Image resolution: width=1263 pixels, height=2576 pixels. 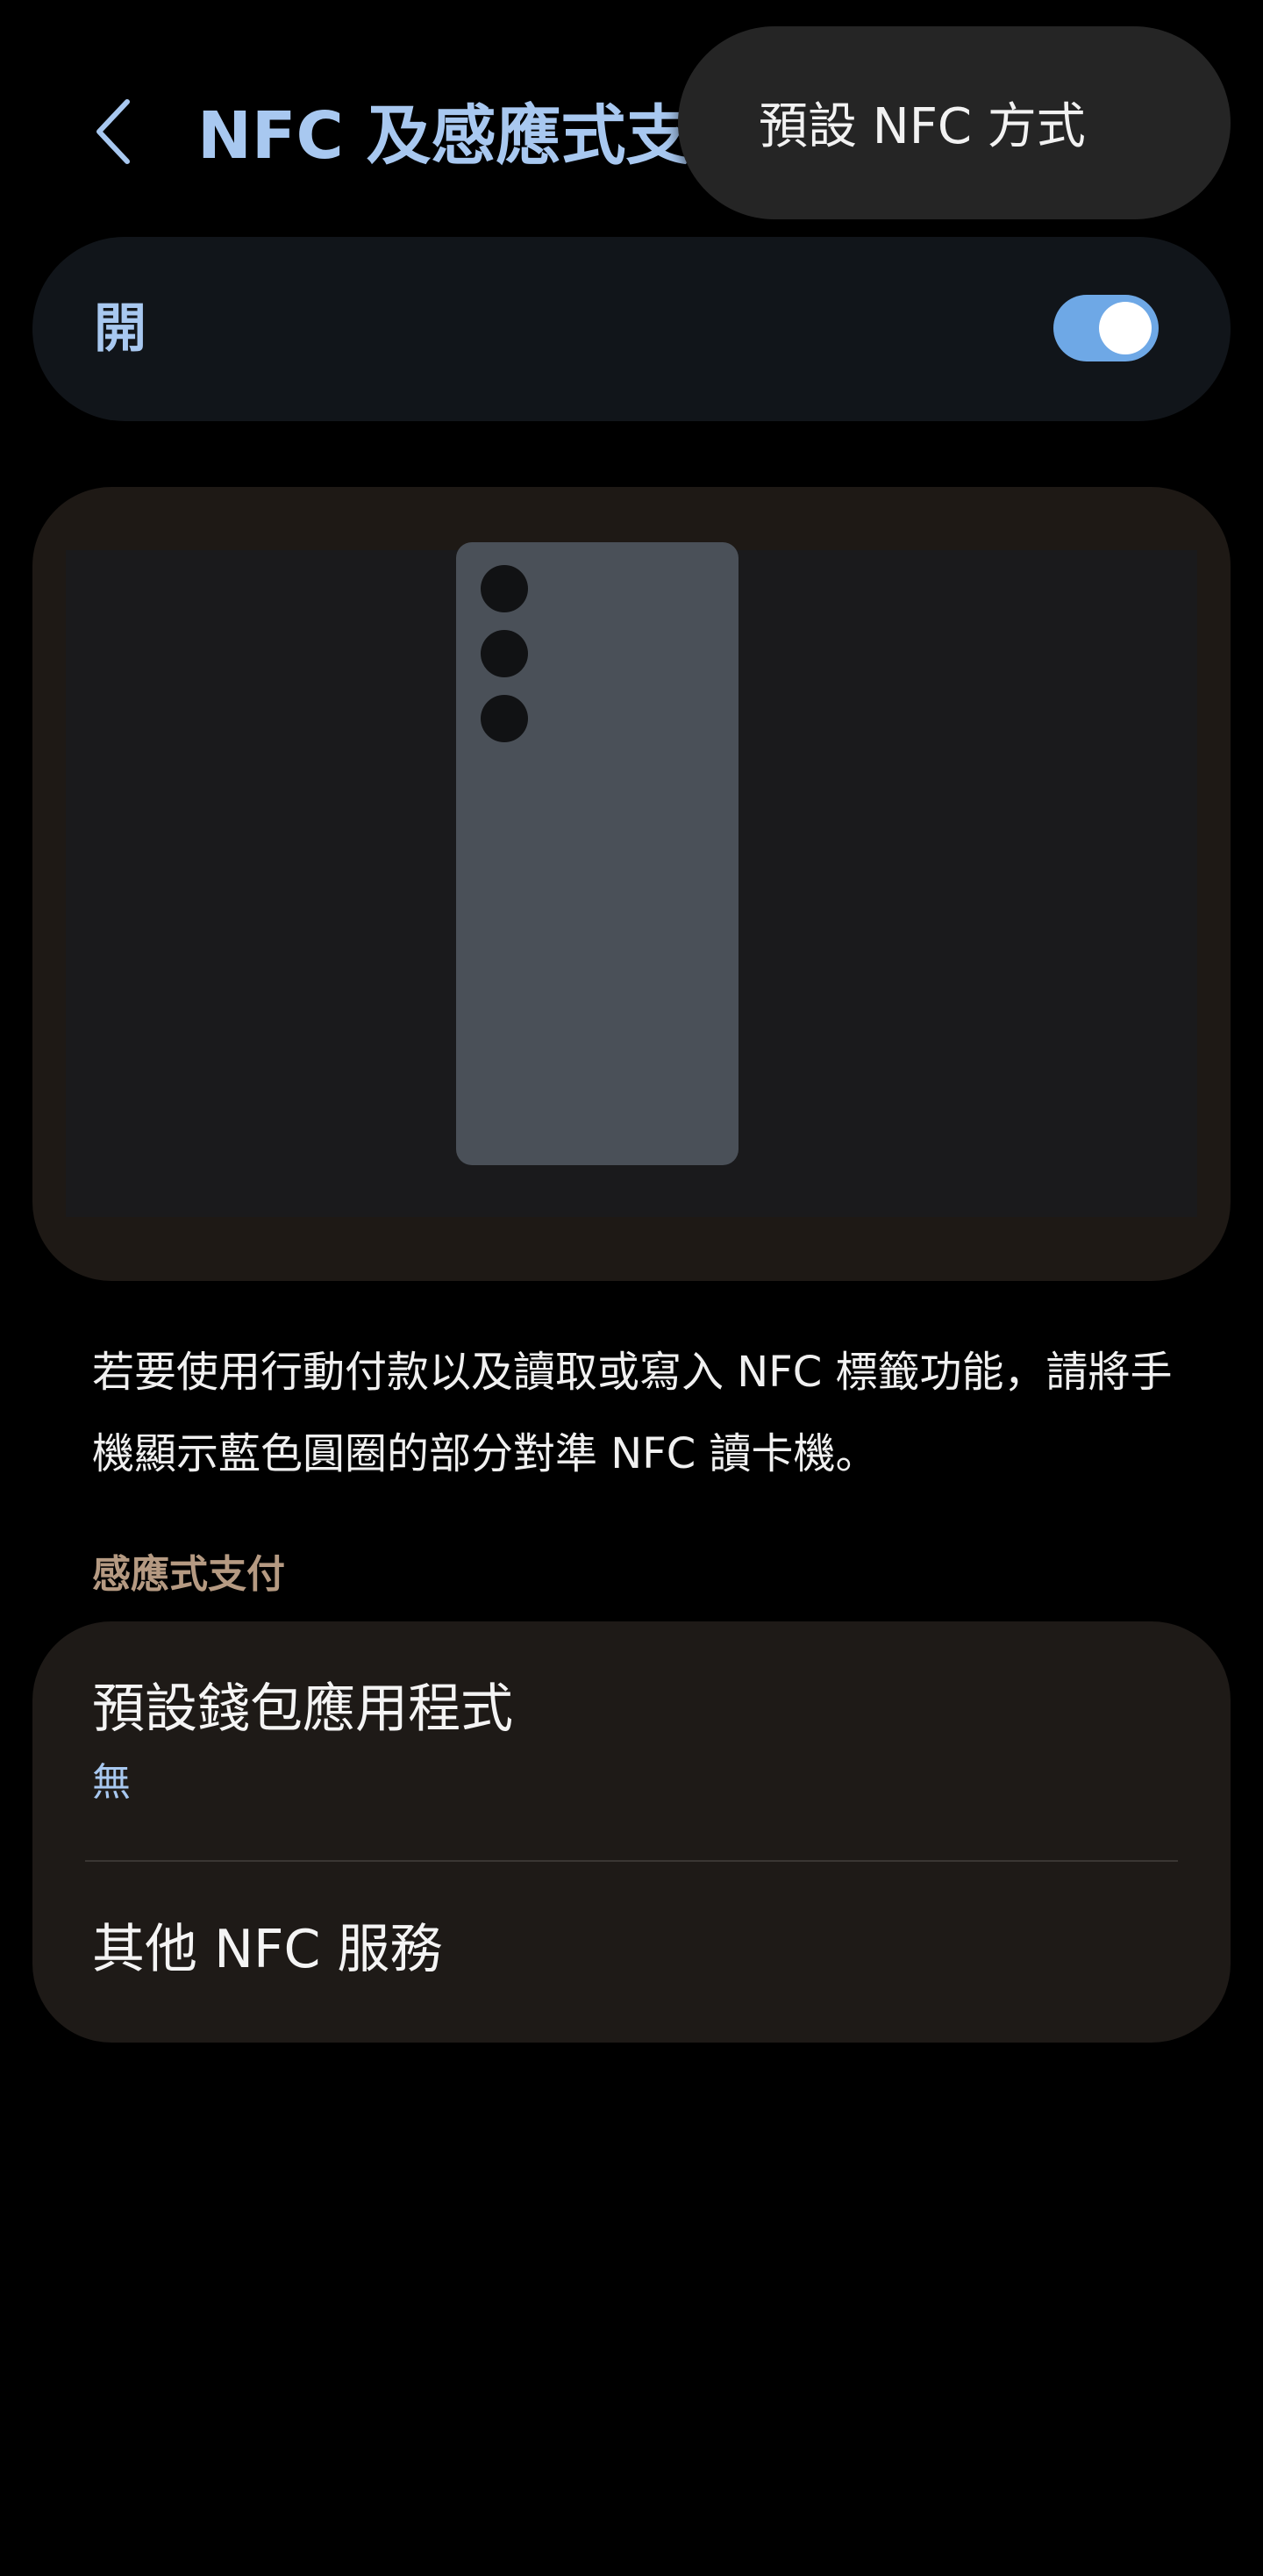 What do you see at coordinates (631, 1740) in the screenshot?
I see `list-item-default-wallet: 預設錢包應用程式 無` at bounding box center [631, 1740].